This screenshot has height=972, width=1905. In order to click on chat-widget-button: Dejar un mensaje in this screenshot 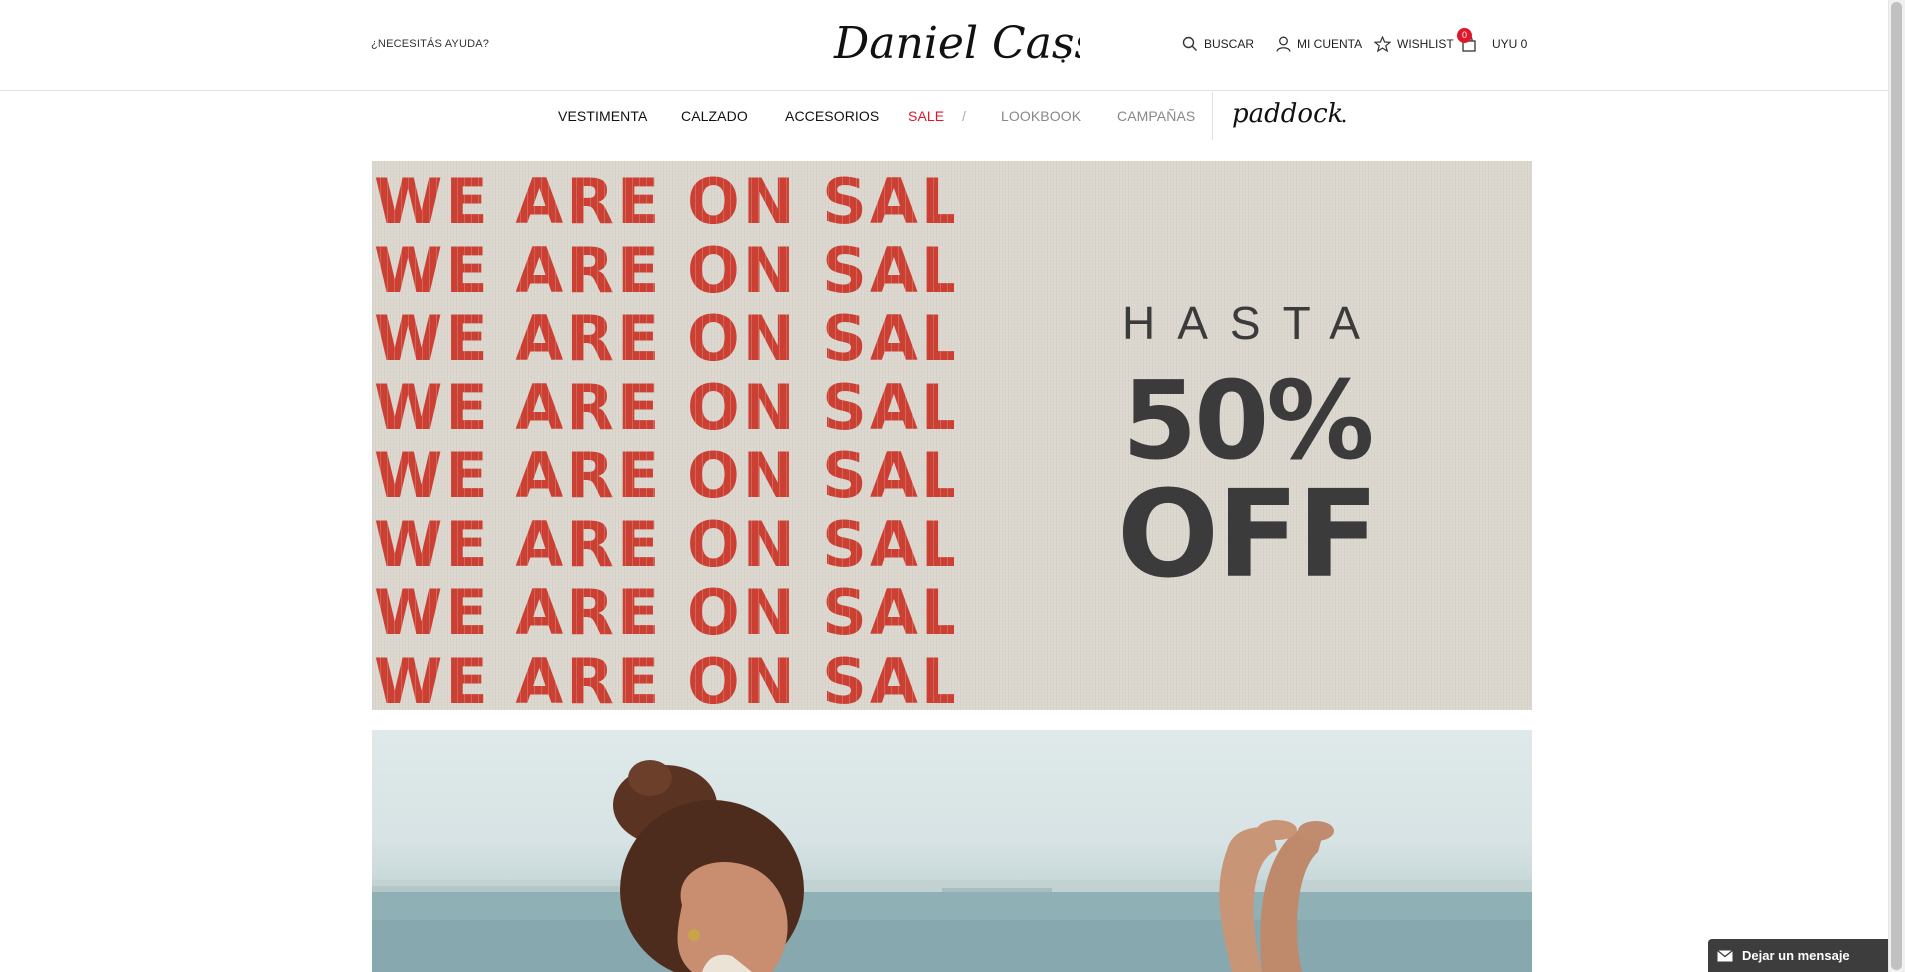, I will do `click(1801, 955)`.